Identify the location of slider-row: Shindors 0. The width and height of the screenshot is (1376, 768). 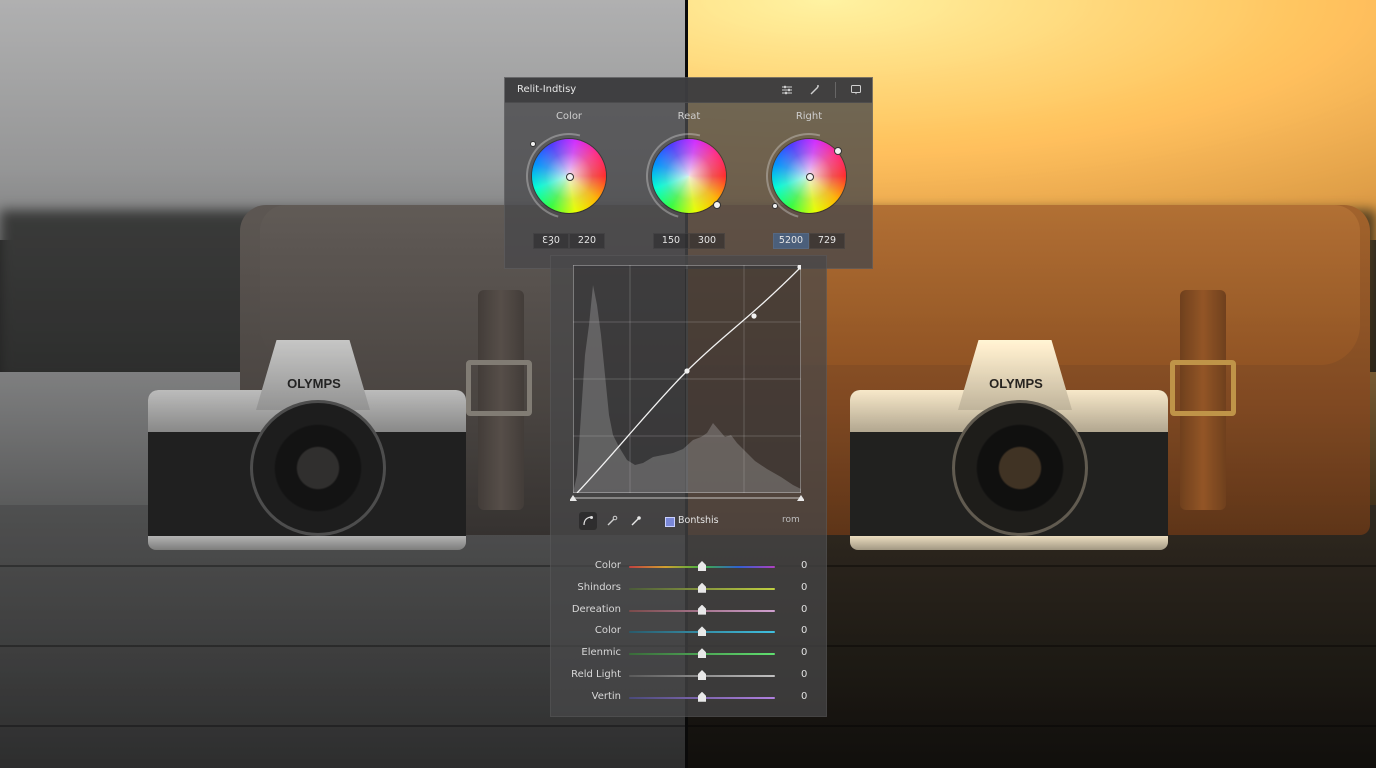
(688, 589).